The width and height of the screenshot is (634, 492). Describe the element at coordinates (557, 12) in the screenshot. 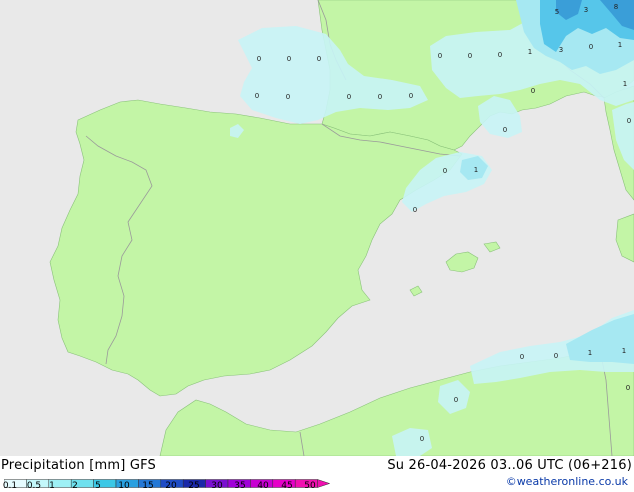

I see `precip-value-label: 5` at that location.